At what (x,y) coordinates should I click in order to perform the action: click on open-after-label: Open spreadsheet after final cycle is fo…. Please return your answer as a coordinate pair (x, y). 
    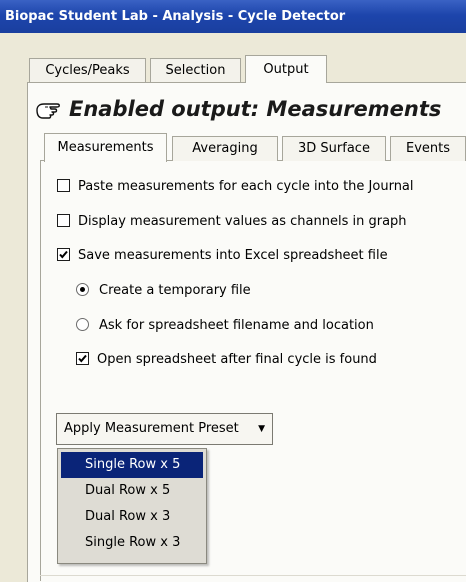
    Looking at the image, I should click on (237, 359).